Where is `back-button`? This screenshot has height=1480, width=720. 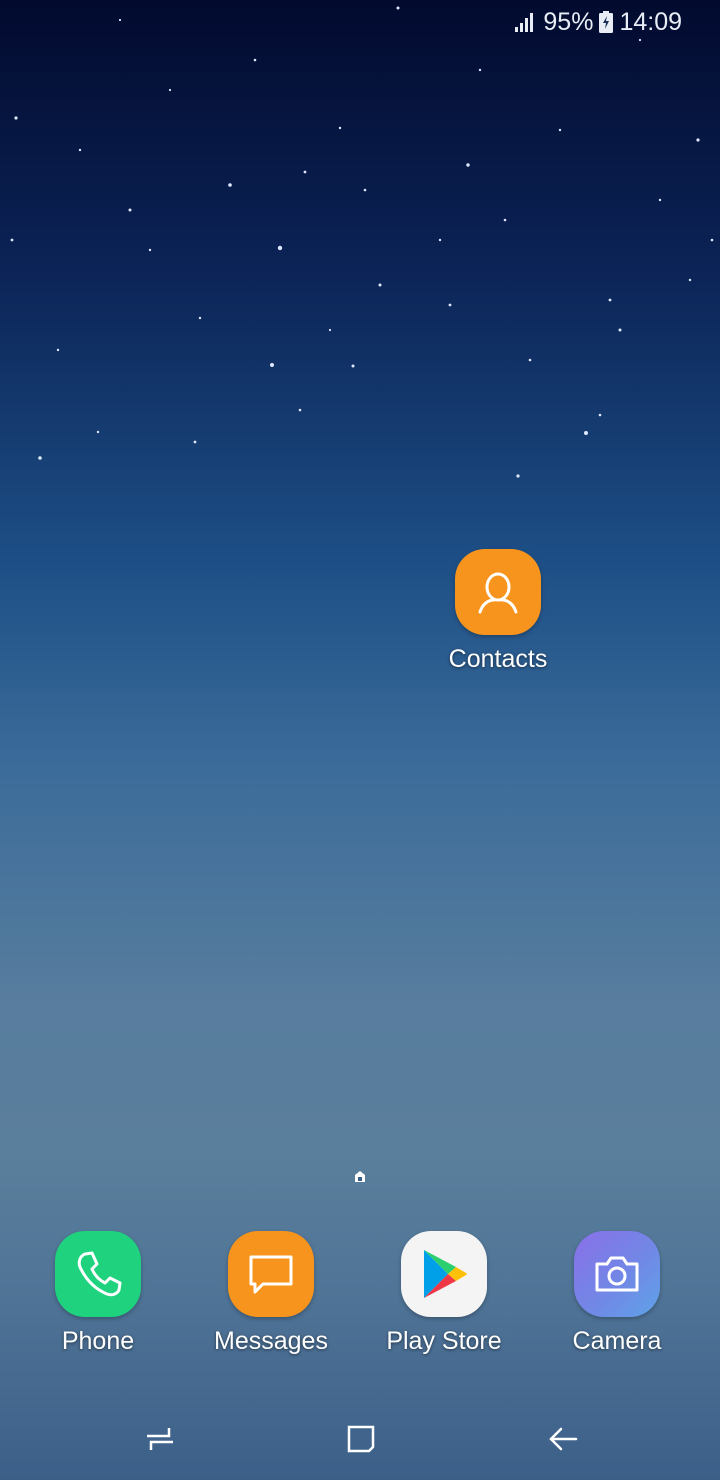
back-button is located at coordinates (563, 1439).